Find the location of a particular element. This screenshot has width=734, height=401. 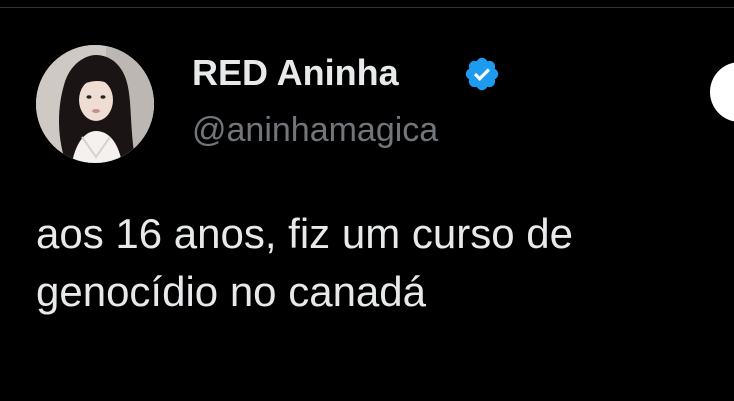

avatar is located at coordinates (95, 104).